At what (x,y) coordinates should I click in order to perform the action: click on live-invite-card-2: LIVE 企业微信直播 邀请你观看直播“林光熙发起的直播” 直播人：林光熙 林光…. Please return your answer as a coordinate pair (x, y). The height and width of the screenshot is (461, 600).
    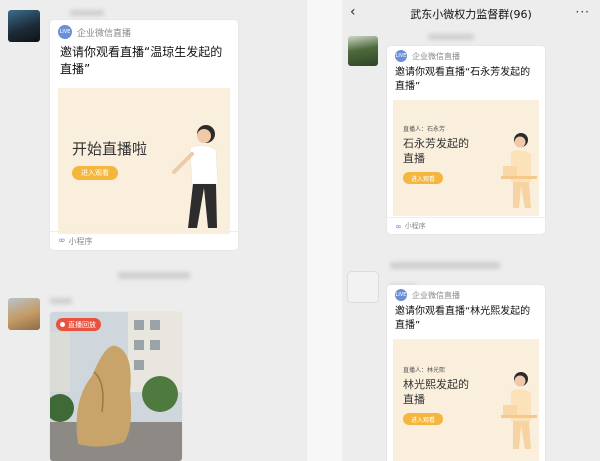
    Looking at the image, I should click on (466, 373).